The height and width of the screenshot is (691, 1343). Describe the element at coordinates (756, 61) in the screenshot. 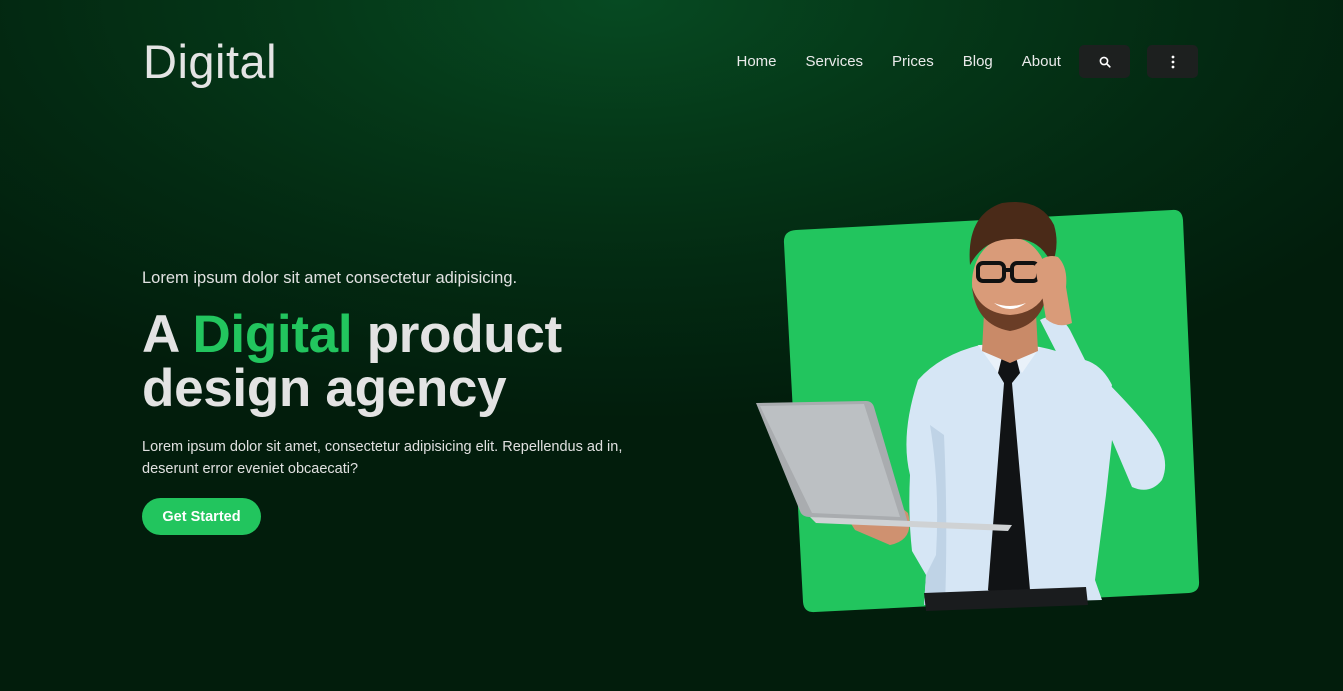

I see `nav-link-home: Home` at that location.